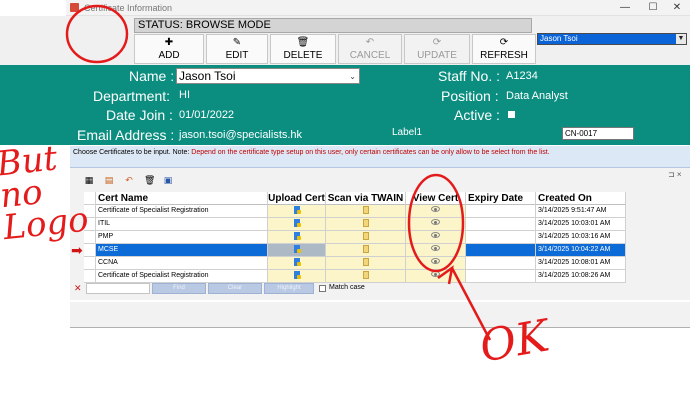 The height and width of the screenshot is (420, 690). Describe the element at coordinates (45, 193) in the screenshot. I see `annotation-side-note: But no Logo` at that location.